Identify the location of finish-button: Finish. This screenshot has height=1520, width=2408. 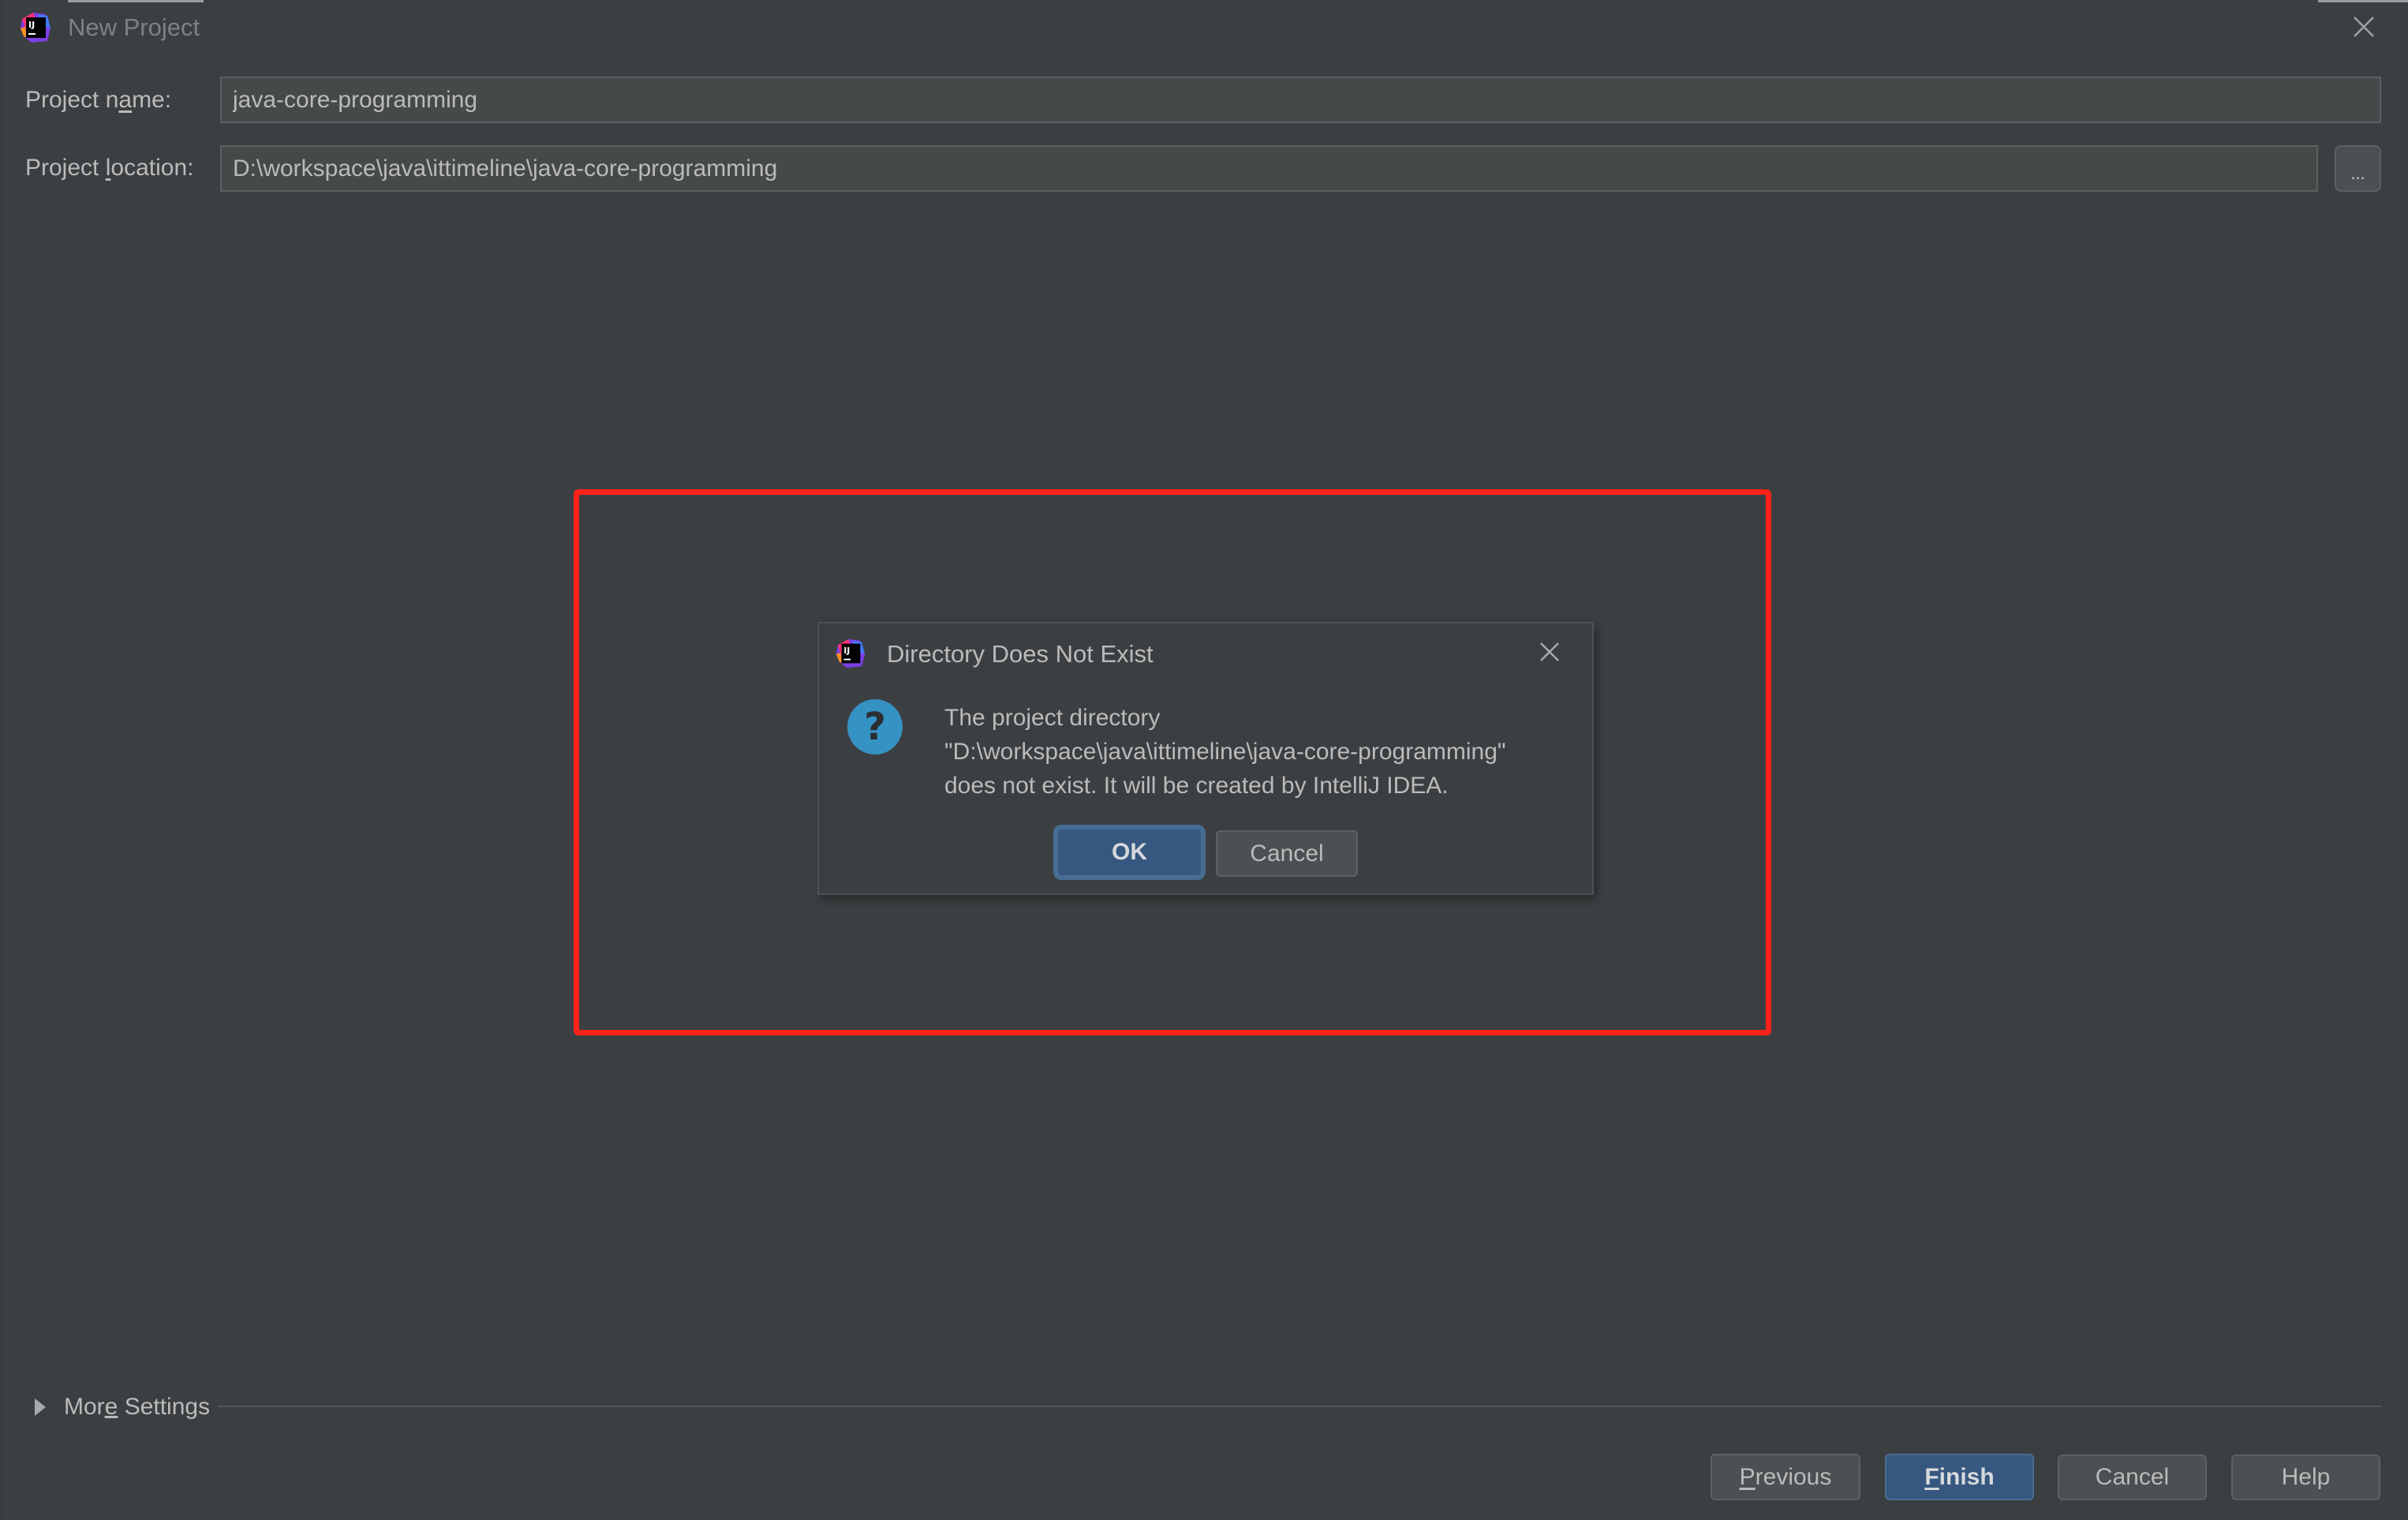
(1960, 1477).